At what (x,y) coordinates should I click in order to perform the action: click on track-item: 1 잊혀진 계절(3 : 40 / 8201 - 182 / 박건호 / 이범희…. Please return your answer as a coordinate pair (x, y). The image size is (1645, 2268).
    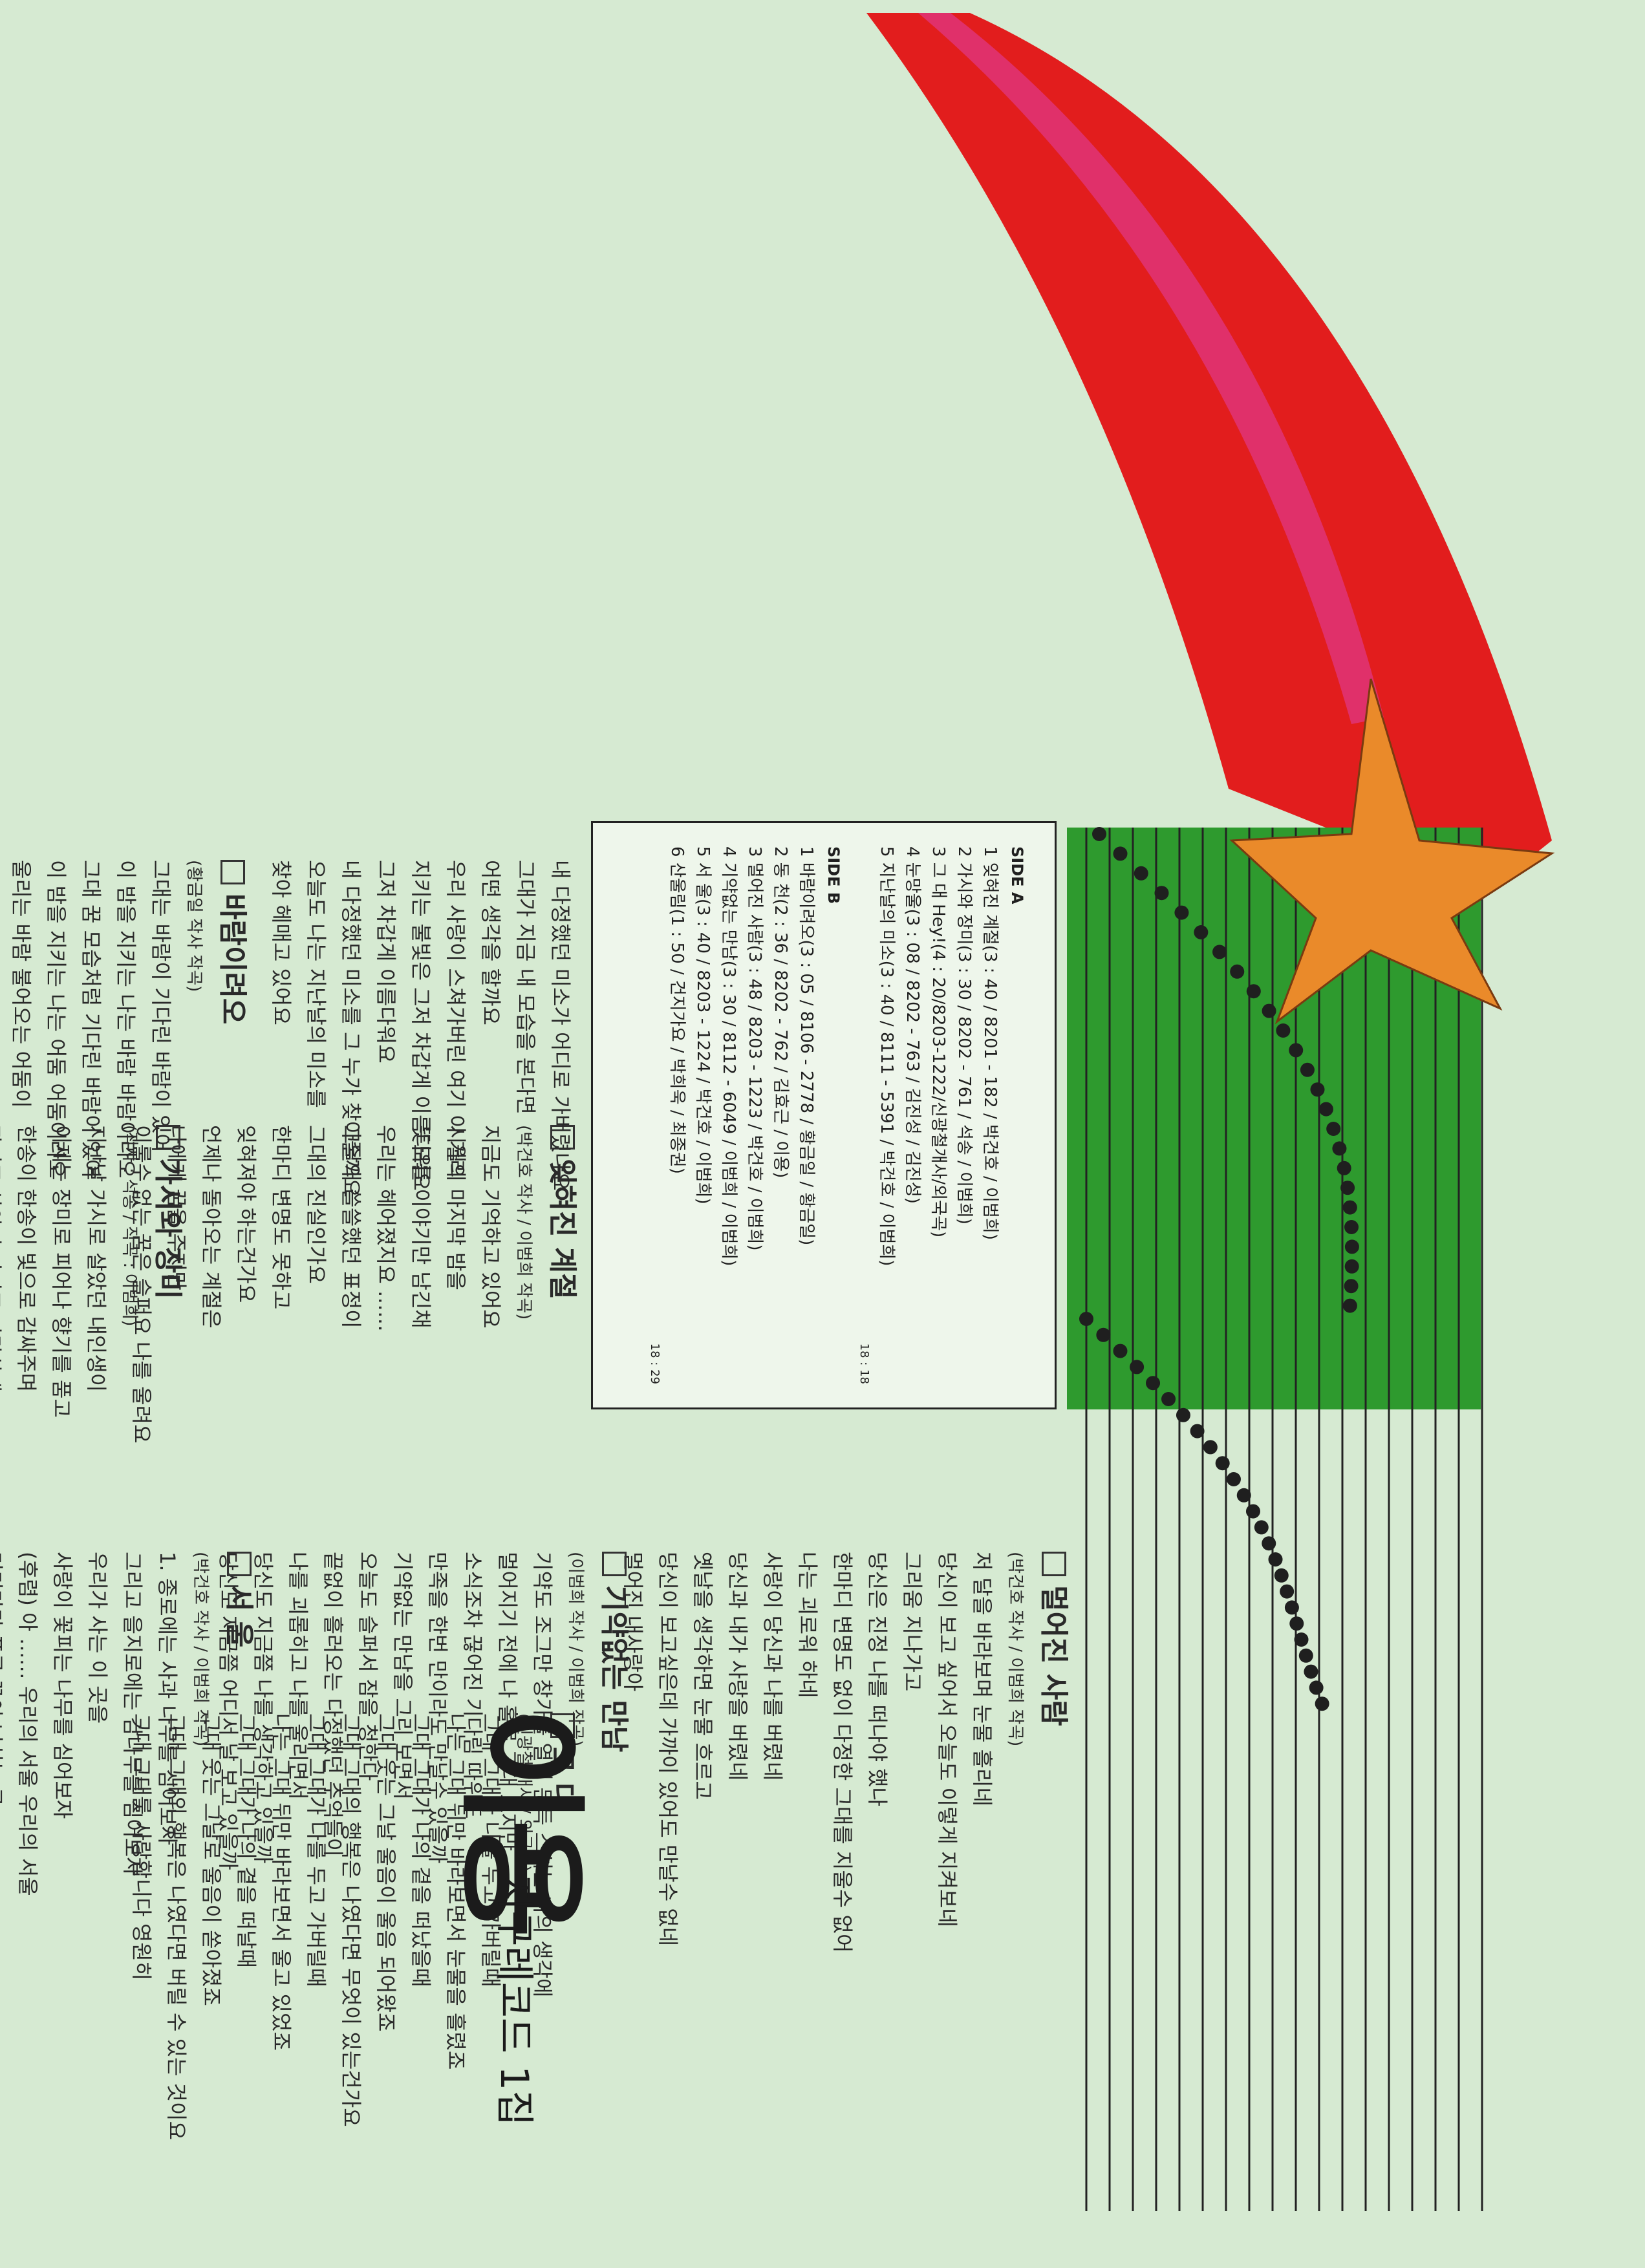
    Looking at the image, I should click on (990, 1043).